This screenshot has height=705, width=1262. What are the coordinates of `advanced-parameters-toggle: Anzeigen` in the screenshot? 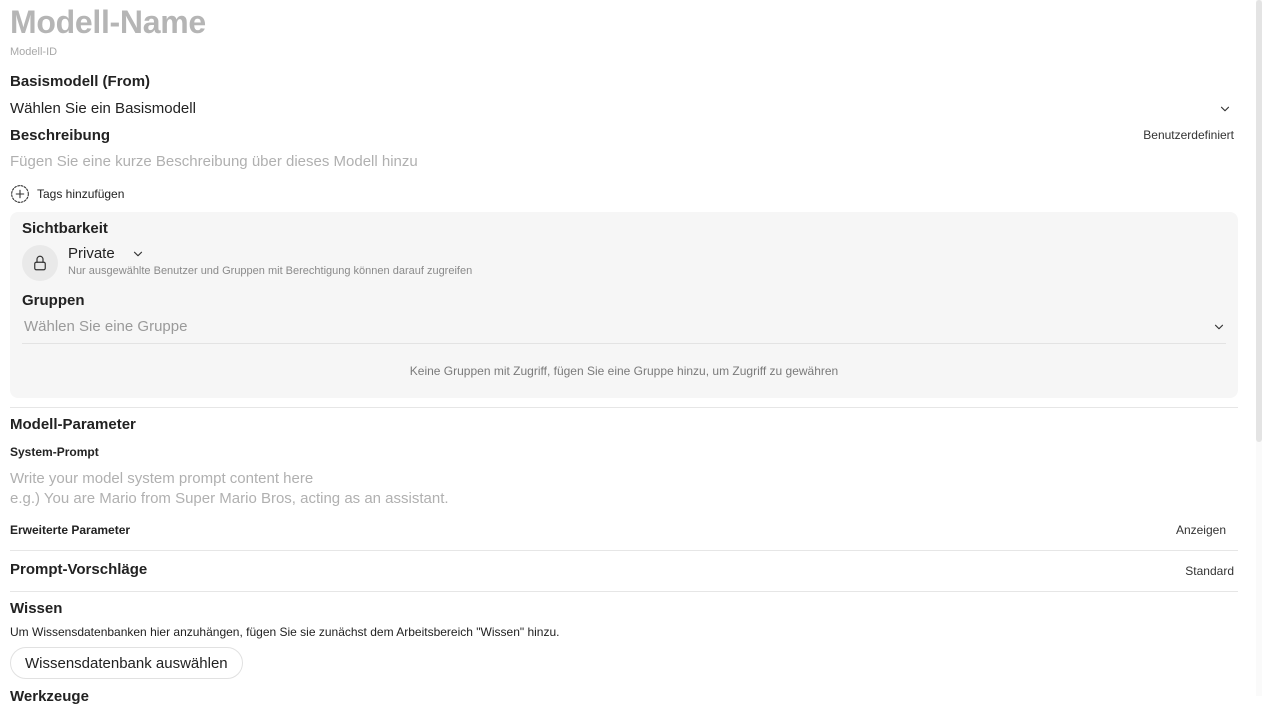 It's located at (1201, 530).